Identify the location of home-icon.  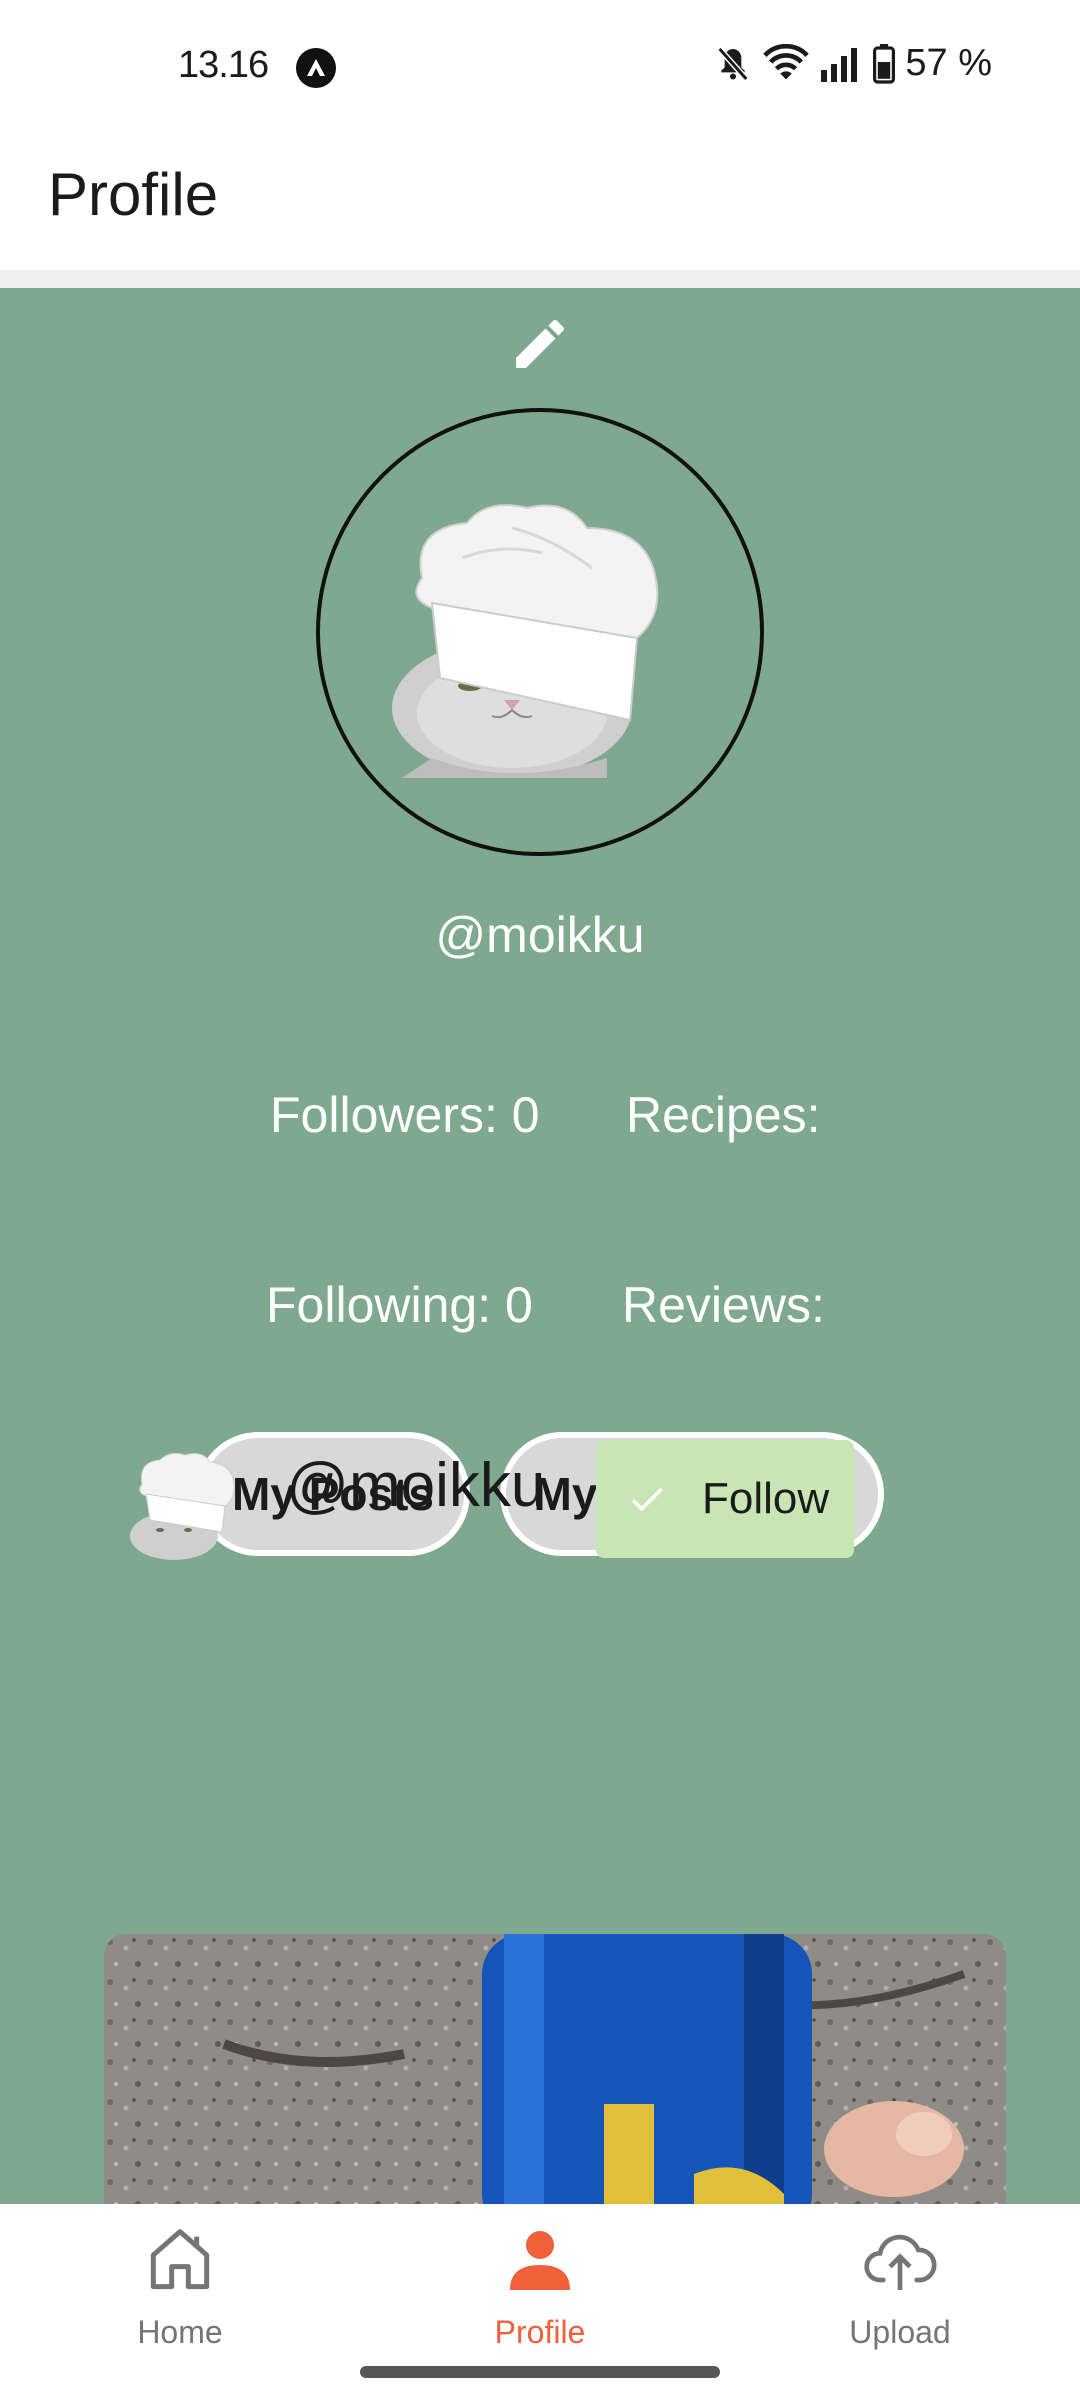
(180, 2259).